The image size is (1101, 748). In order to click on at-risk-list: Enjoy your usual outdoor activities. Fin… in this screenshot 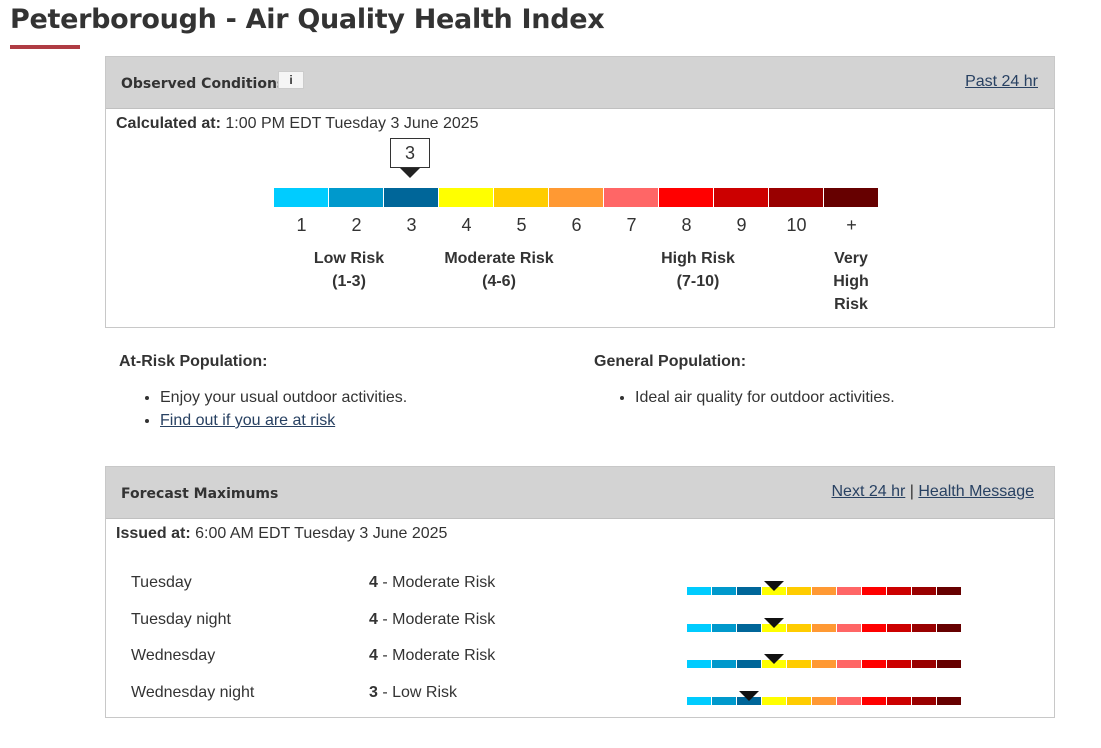, I will do `click(276, 409)`.